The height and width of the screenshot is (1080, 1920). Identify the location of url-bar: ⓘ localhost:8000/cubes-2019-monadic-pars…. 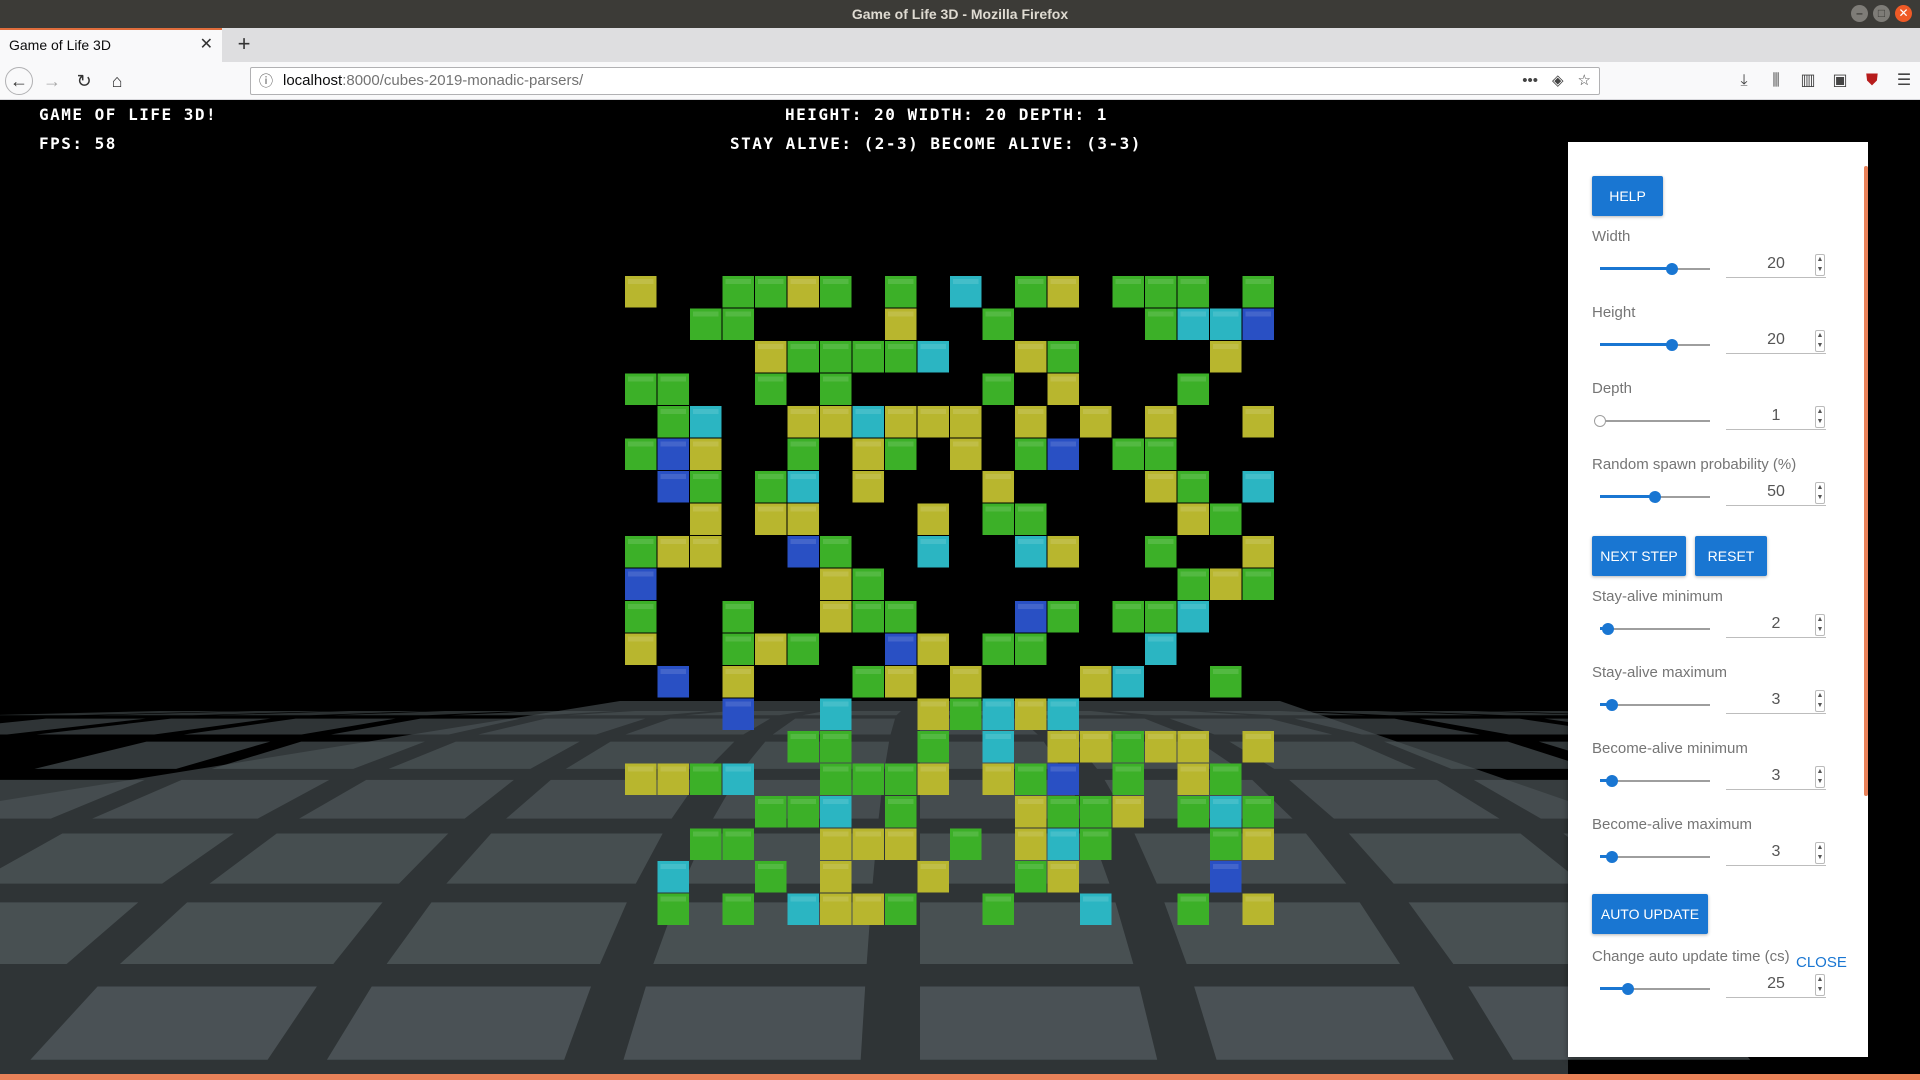
(925, 81).